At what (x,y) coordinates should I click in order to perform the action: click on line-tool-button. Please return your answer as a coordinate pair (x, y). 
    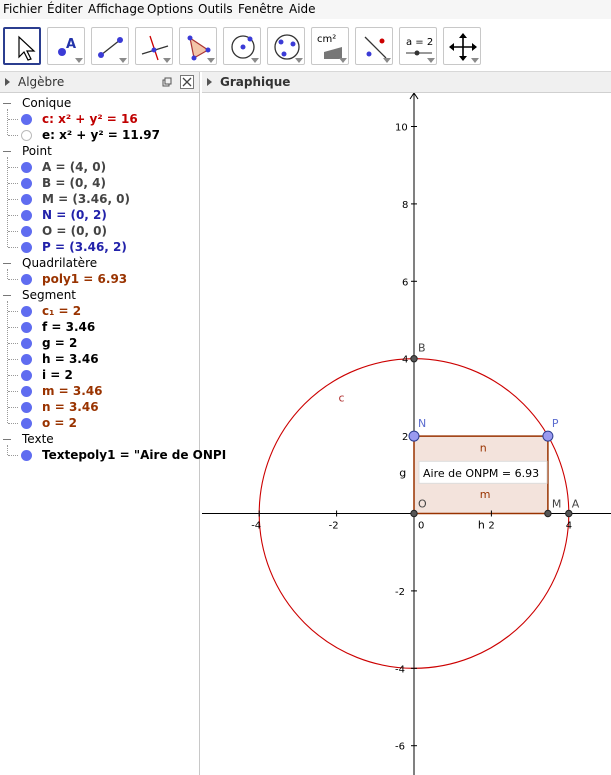
    Looking at the image, I should click on (110, 46).